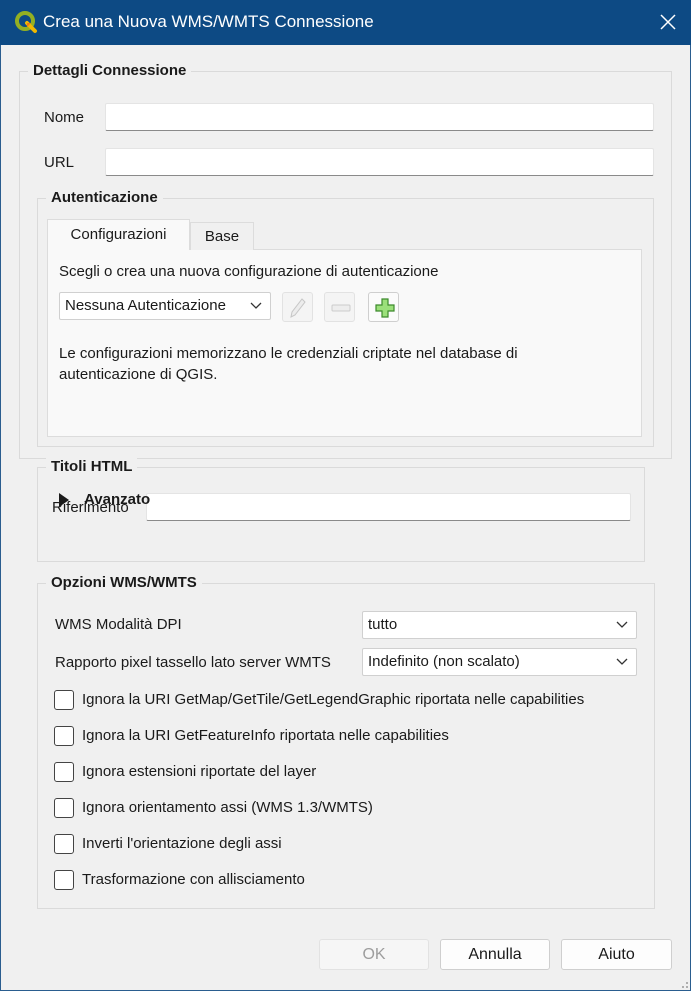 Image resolution: width=691 pixels, height=991 pixels. Describe the element at coordinates (379, 117) in the screenshot. I see `name-input` at that location.